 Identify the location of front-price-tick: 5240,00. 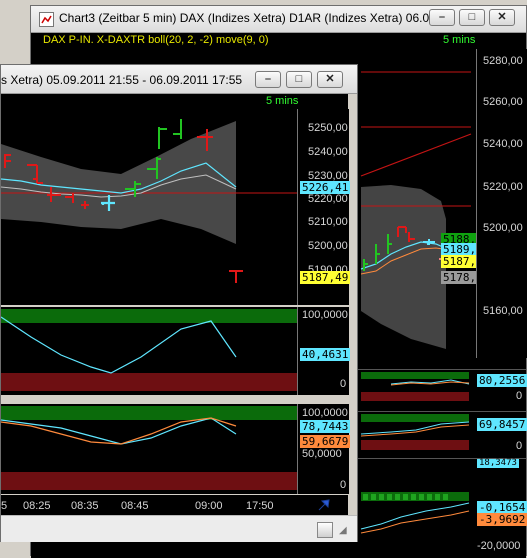
(328, 152).